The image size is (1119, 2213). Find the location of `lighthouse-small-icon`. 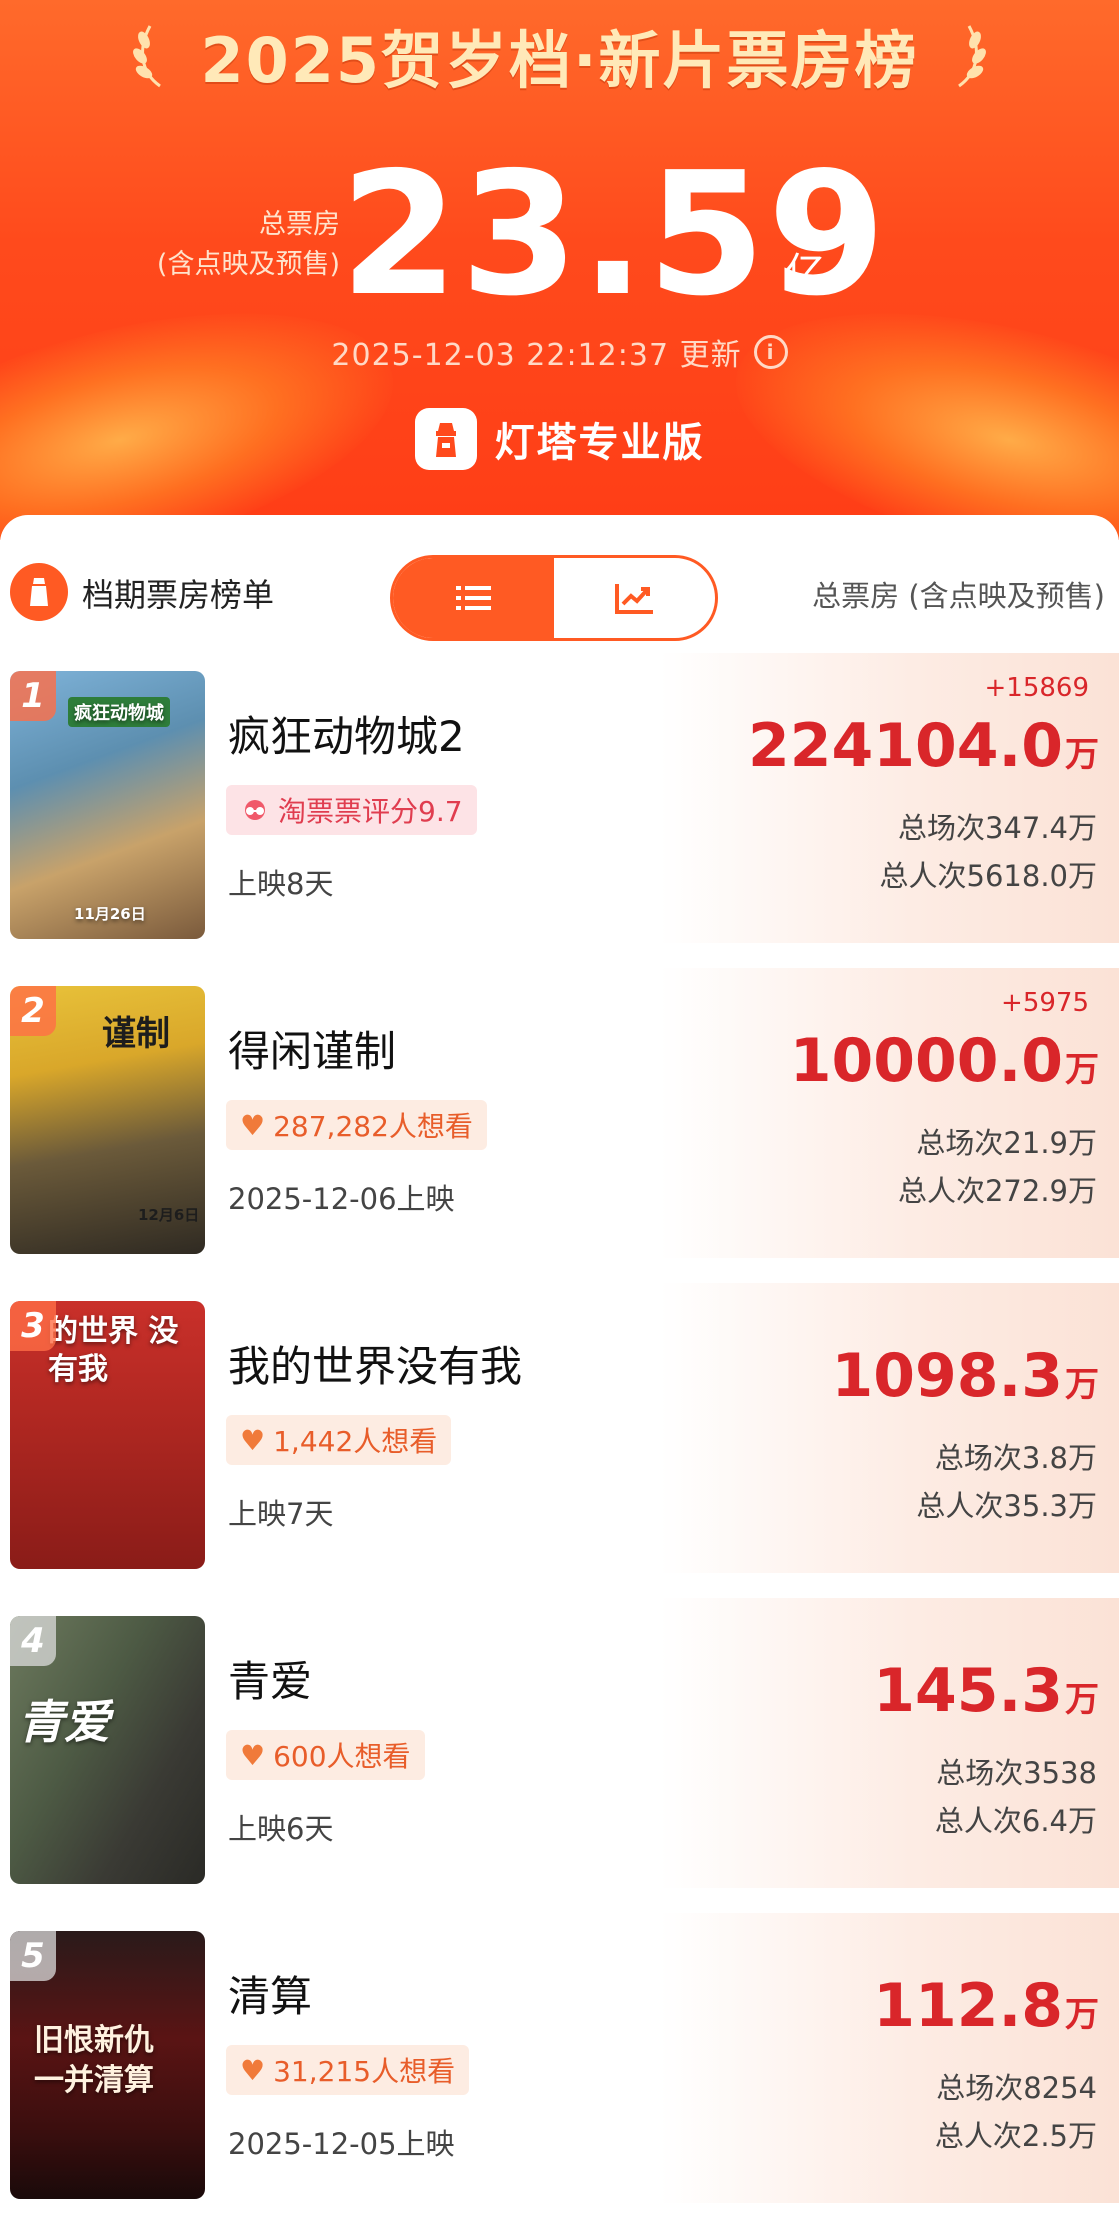

lighthouse-small-icon is located at coordinates (39, 592).